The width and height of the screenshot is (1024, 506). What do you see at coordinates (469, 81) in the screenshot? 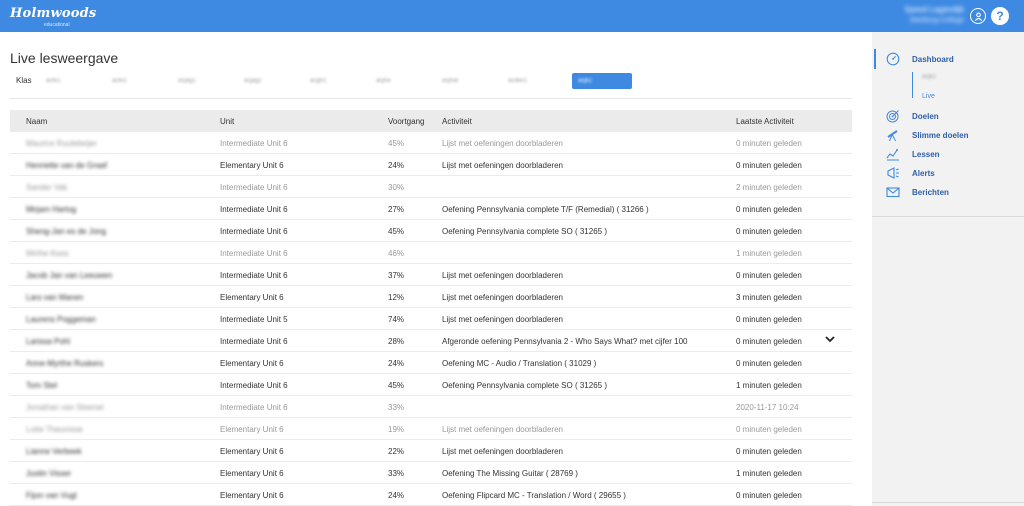
I see `class-tab: acjhat` at bounding box center [469, 81].